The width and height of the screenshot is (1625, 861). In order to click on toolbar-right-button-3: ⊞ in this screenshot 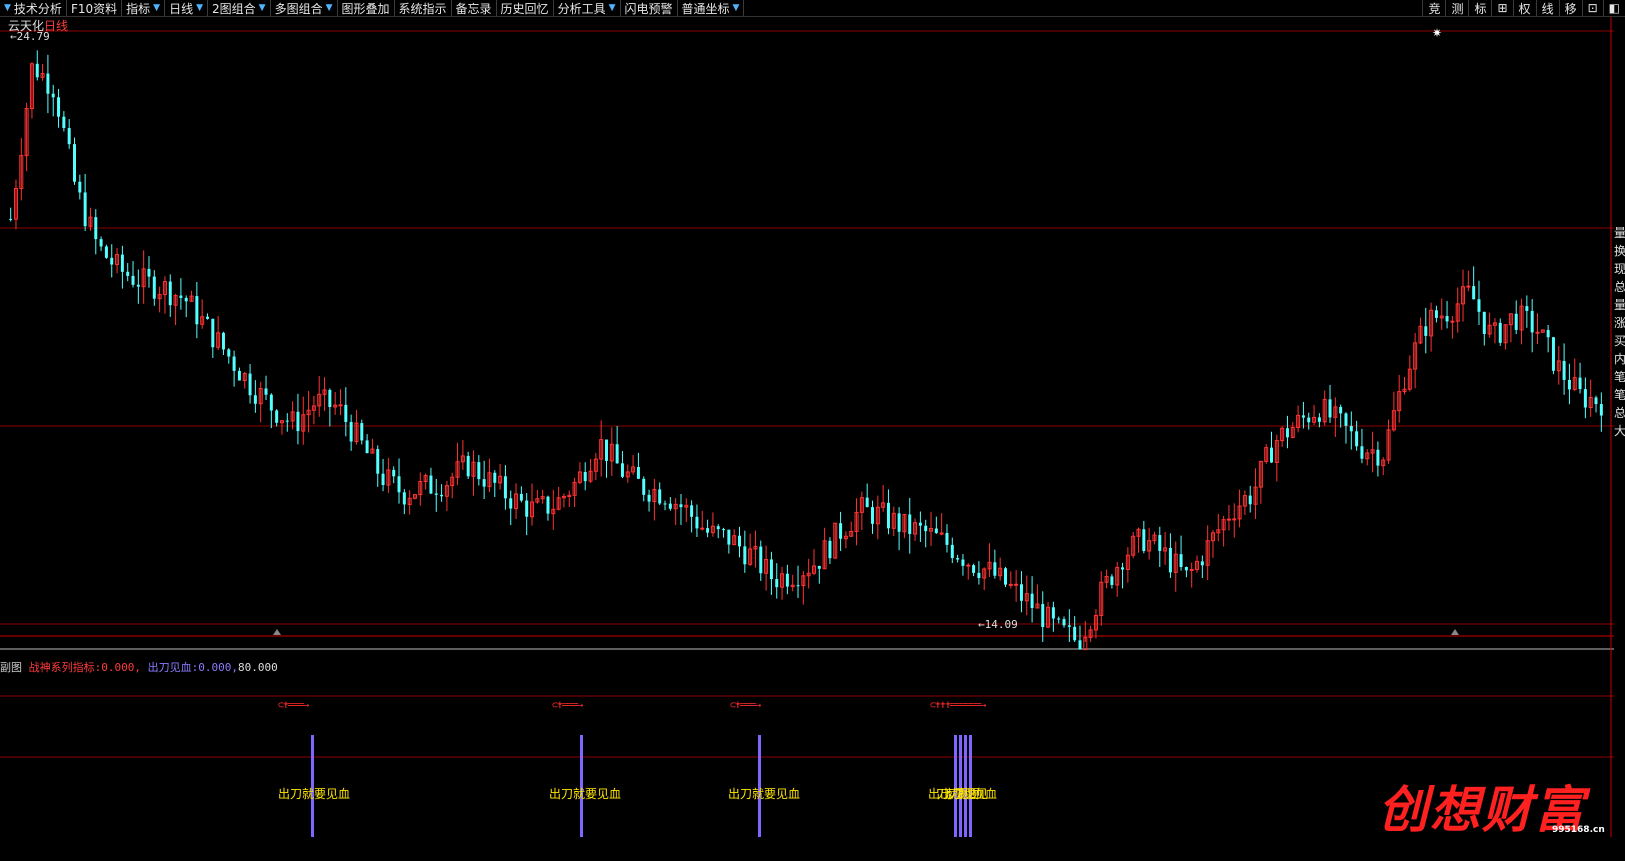, I will do `click(1501, 8)`.